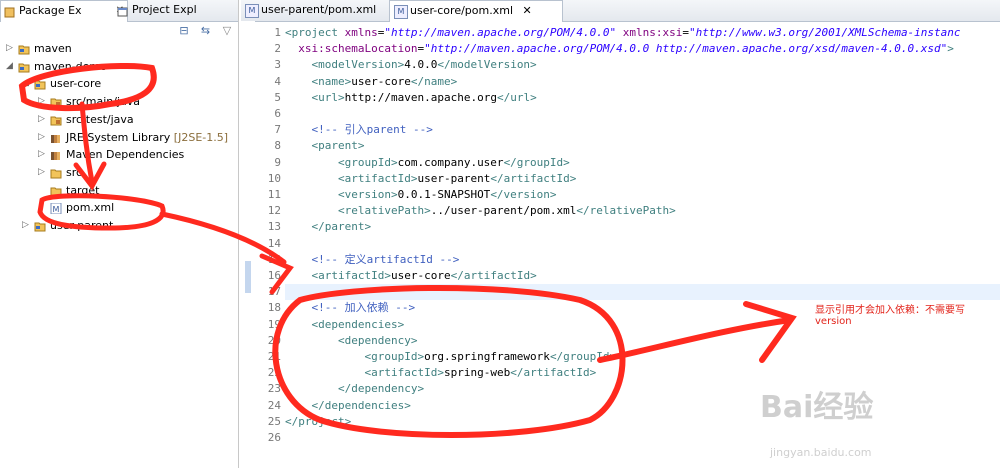 Image resolution: width=1000 pixels, height=468 pixels. What do you see at coordinates (274, 194) in the screenshot?
I see `line-number: 11` at bounding box center [274, 194].